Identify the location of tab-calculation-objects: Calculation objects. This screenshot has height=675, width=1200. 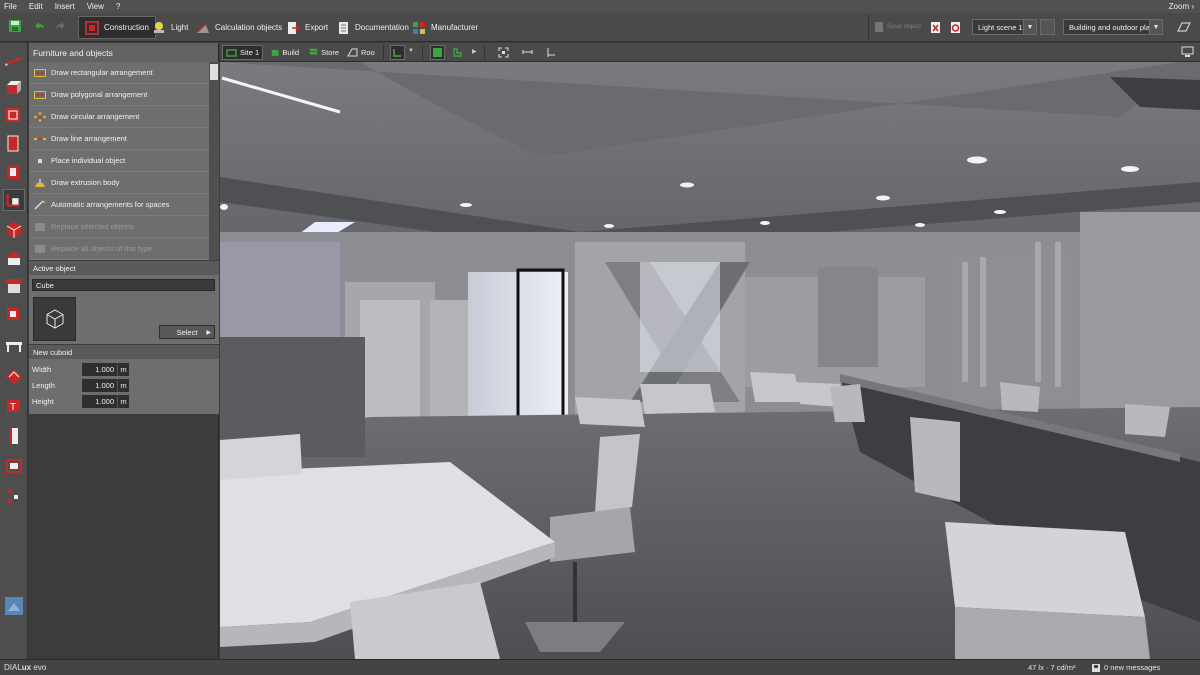
(239, 27).